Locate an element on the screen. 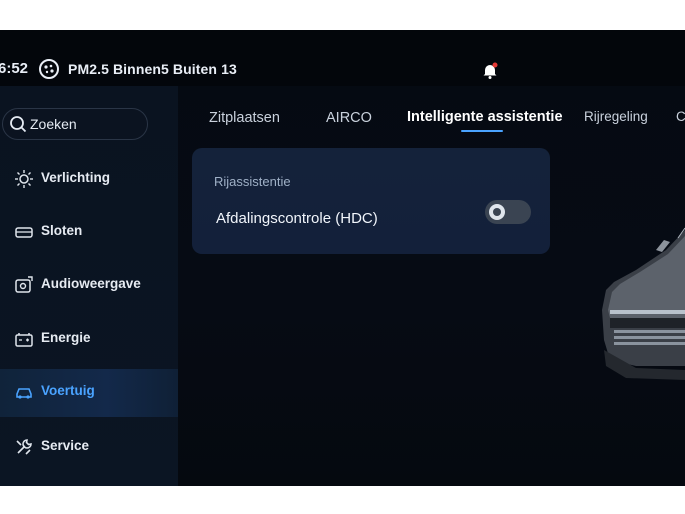  indoor-label: Binnen is located at coordinates (137, 69).